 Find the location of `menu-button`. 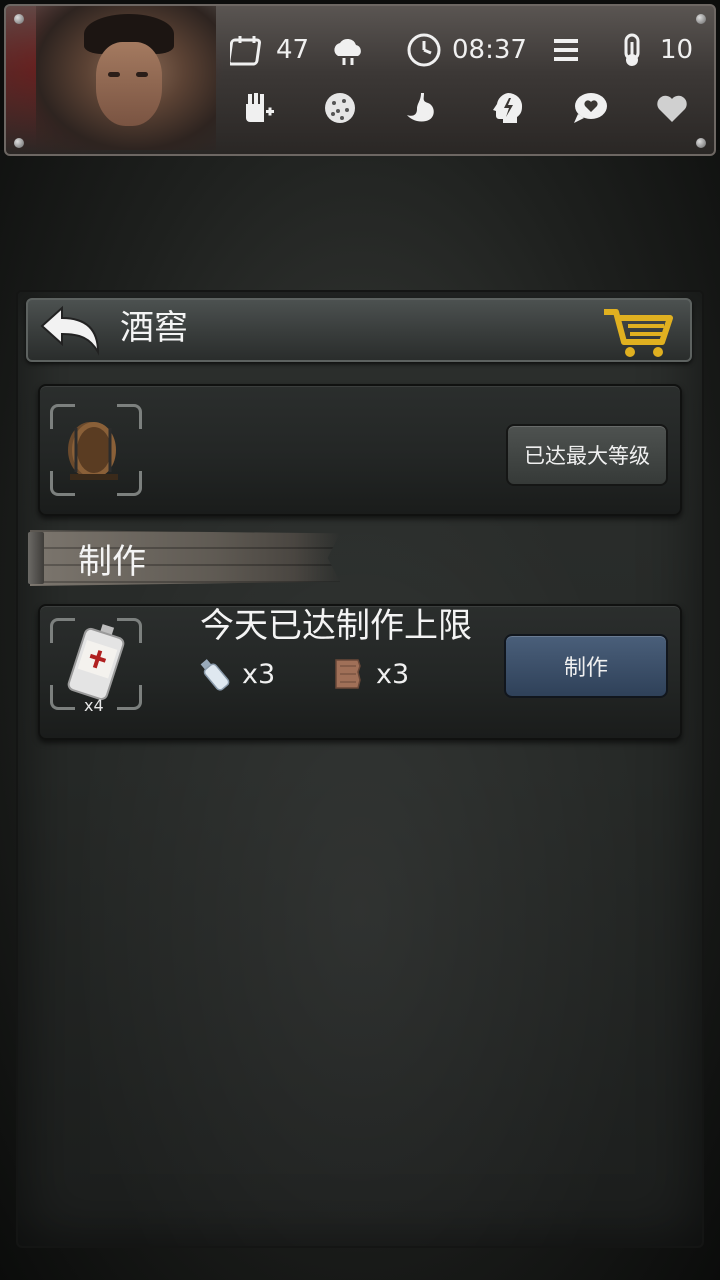

menu-button is located at coordinates (566, 50).